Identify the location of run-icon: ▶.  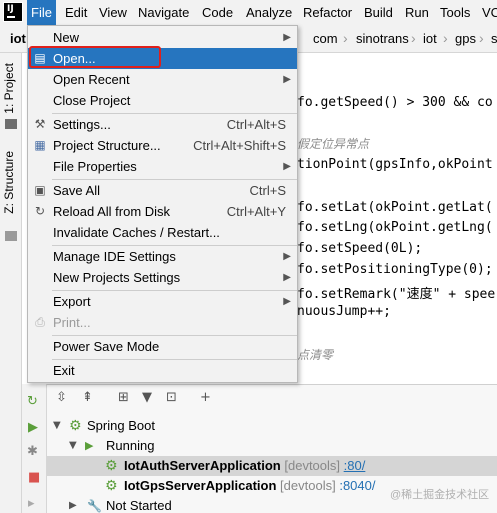
(33, 427).